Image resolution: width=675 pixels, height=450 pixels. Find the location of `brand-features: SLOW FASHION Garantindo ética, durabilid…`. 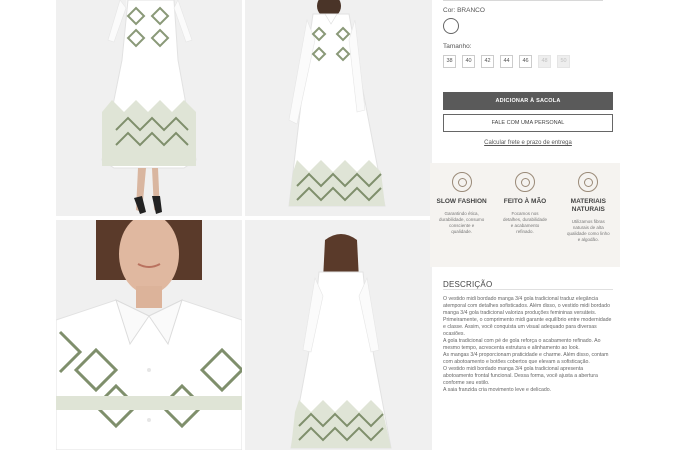

brand-features: SLOW FASHION Garantindo ética, durabilid… is located at coordinates (525, 215).